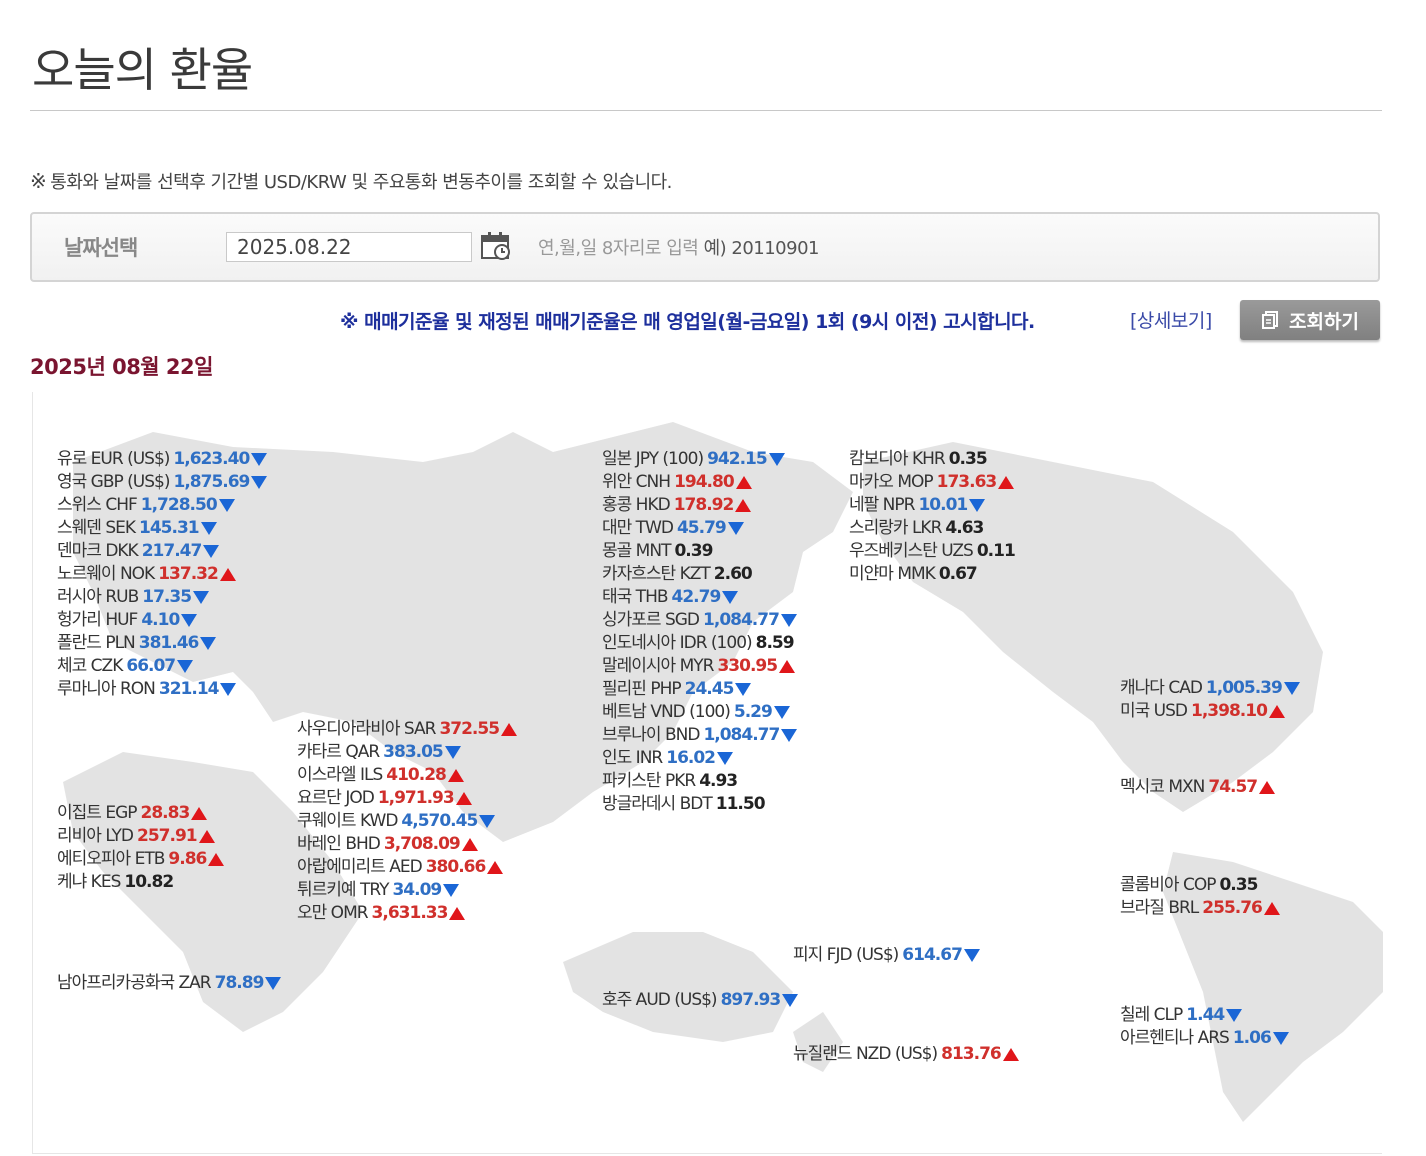 Image resolution: width=1426 pixels, height=1156 pixels. Describe the element at coordinates (456, 867) in the screenshot. I see `currency-rate: 380.66` at that location.